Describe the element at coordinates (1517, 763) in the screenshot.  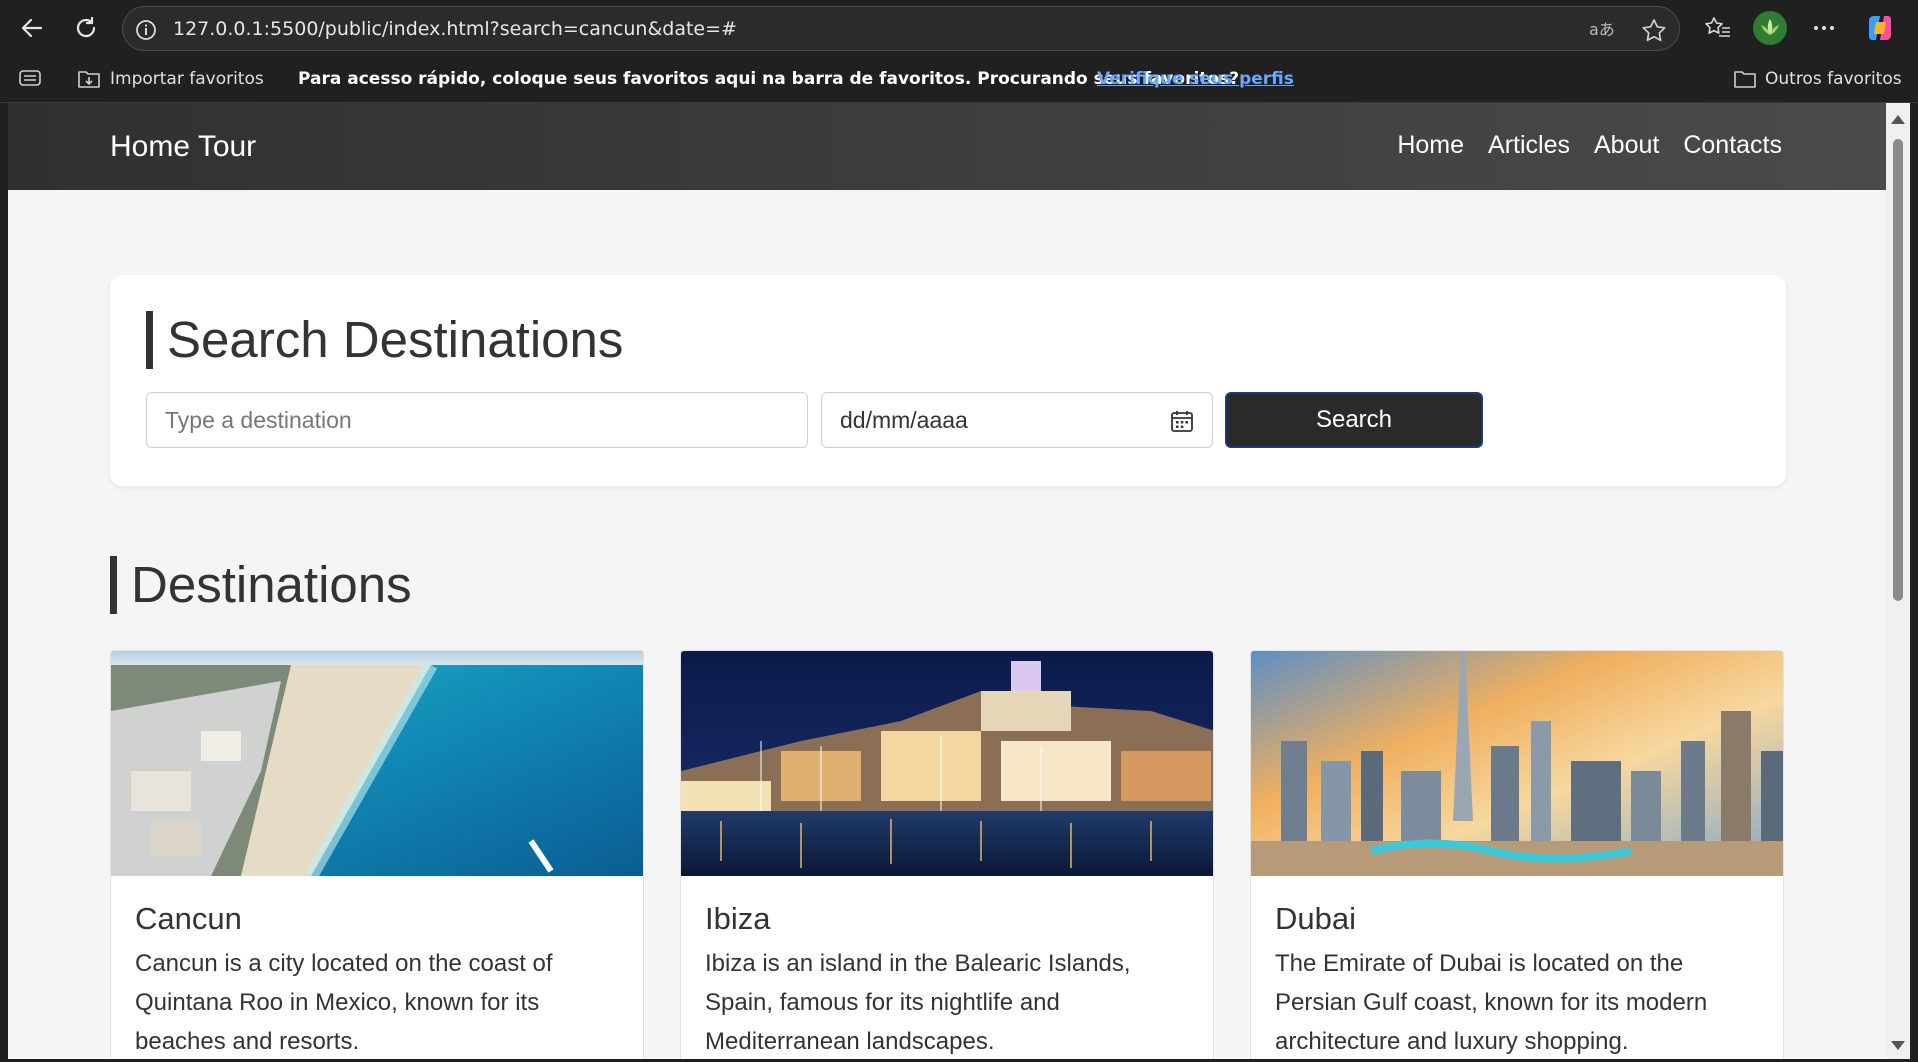
I see `dubai-skyline-image` at that location.